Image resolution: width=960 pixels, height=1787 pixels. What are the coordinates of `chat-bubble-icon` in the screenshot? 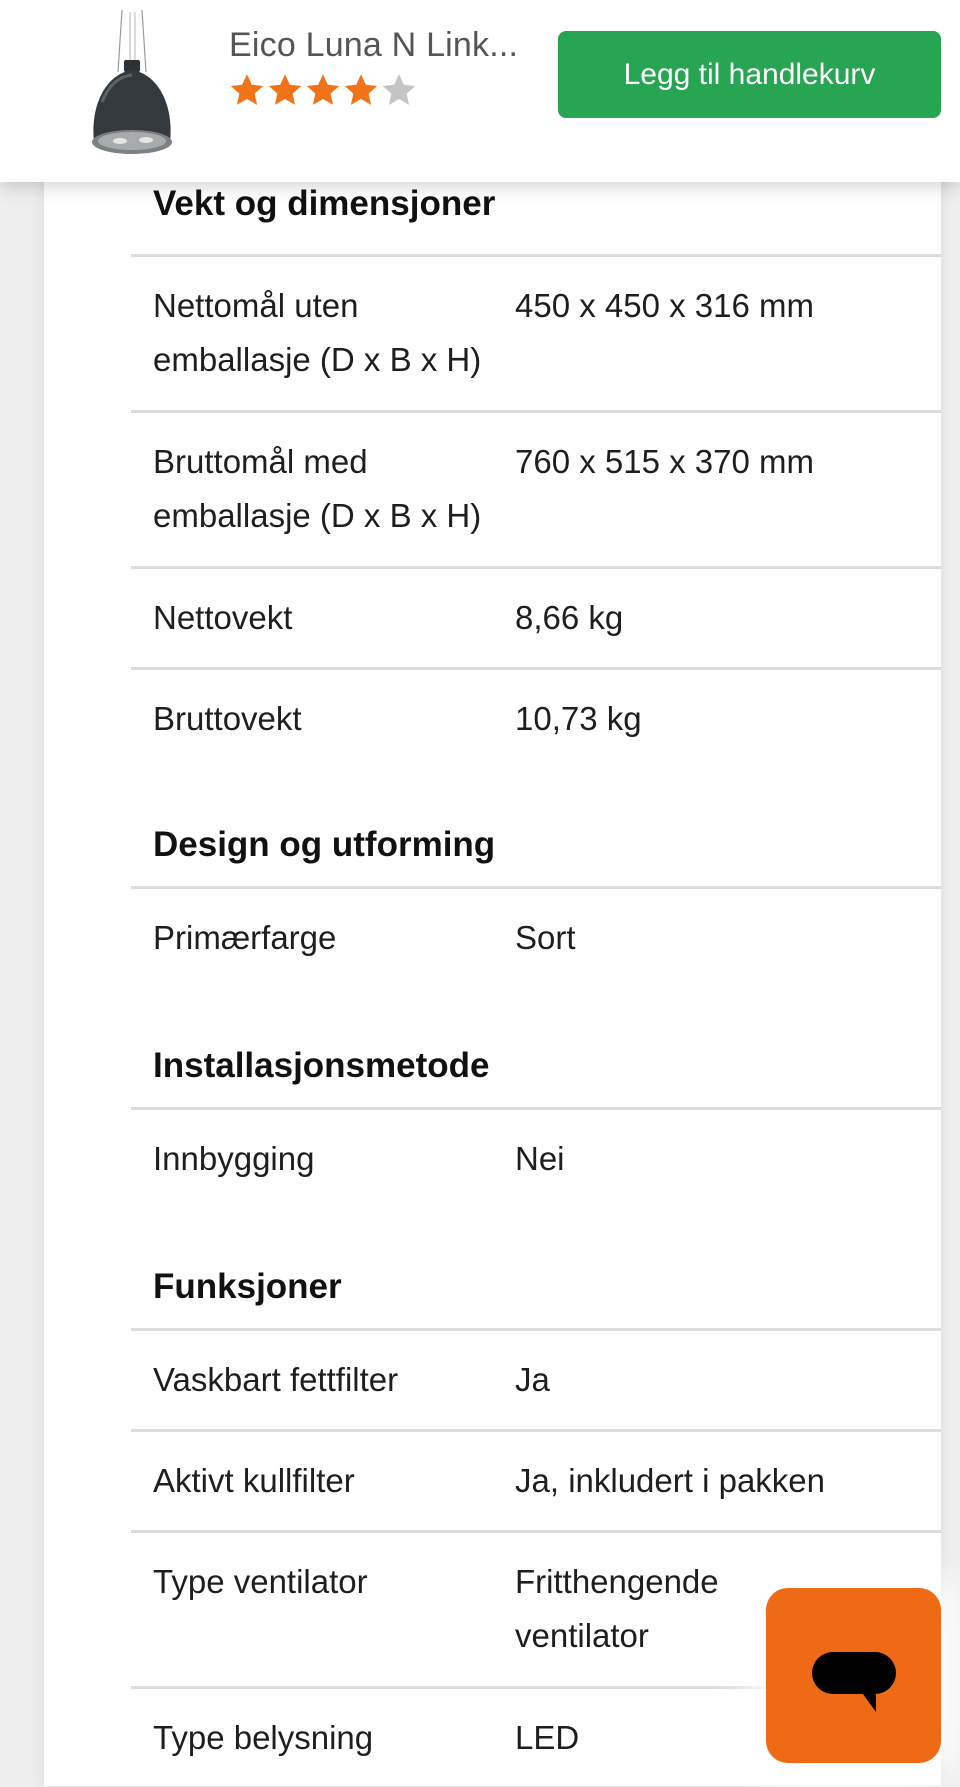 It's located at (854, 1682).